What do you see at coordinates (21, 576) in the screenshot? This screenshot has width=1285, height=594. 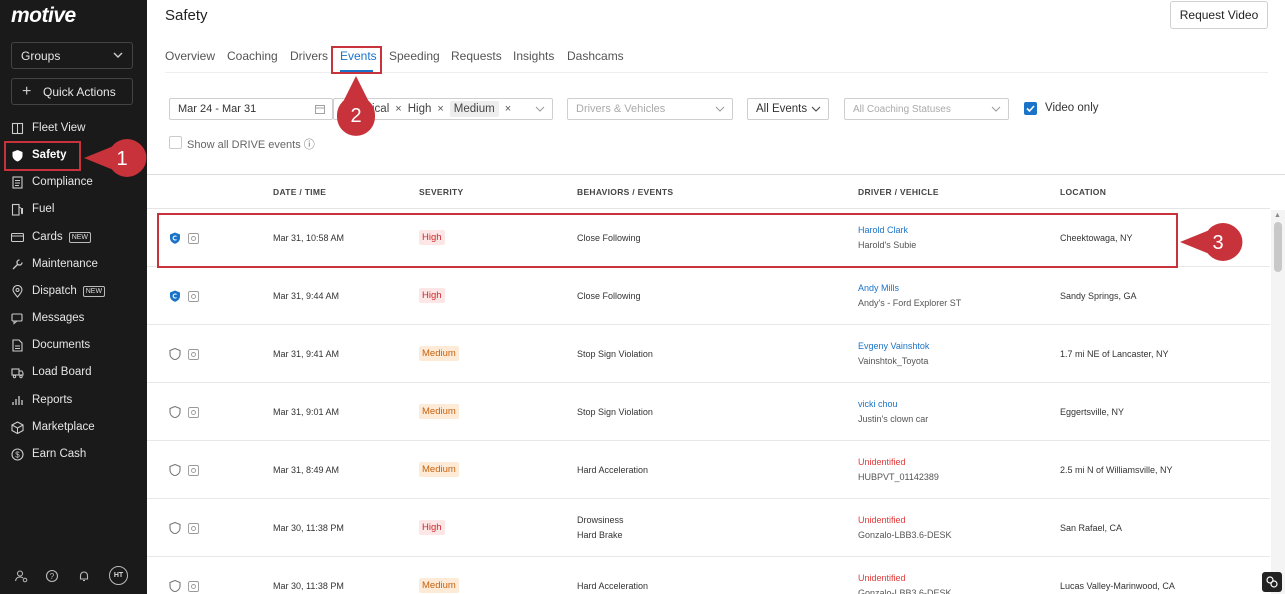 I see `user-settings-icon` at bounding box center [21, 576].